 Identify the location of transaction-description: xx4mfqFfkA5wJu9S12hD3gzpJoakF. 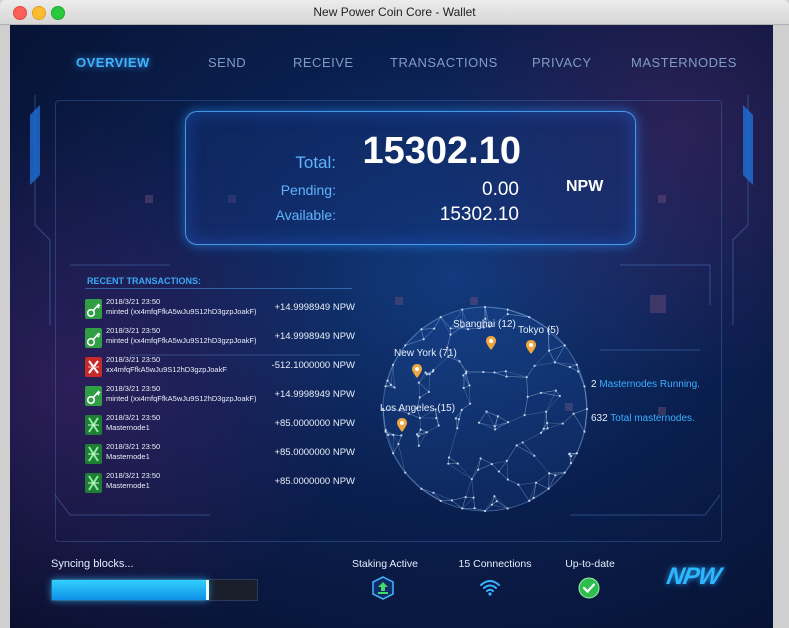
(166, 369).